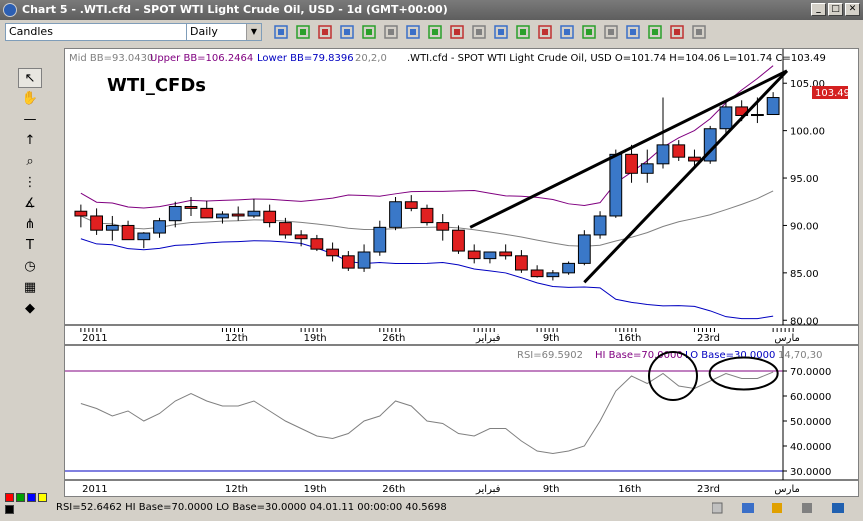  Describe the element at coordinates (545, 32) in the screenshot. I see `save-icon` at that location.